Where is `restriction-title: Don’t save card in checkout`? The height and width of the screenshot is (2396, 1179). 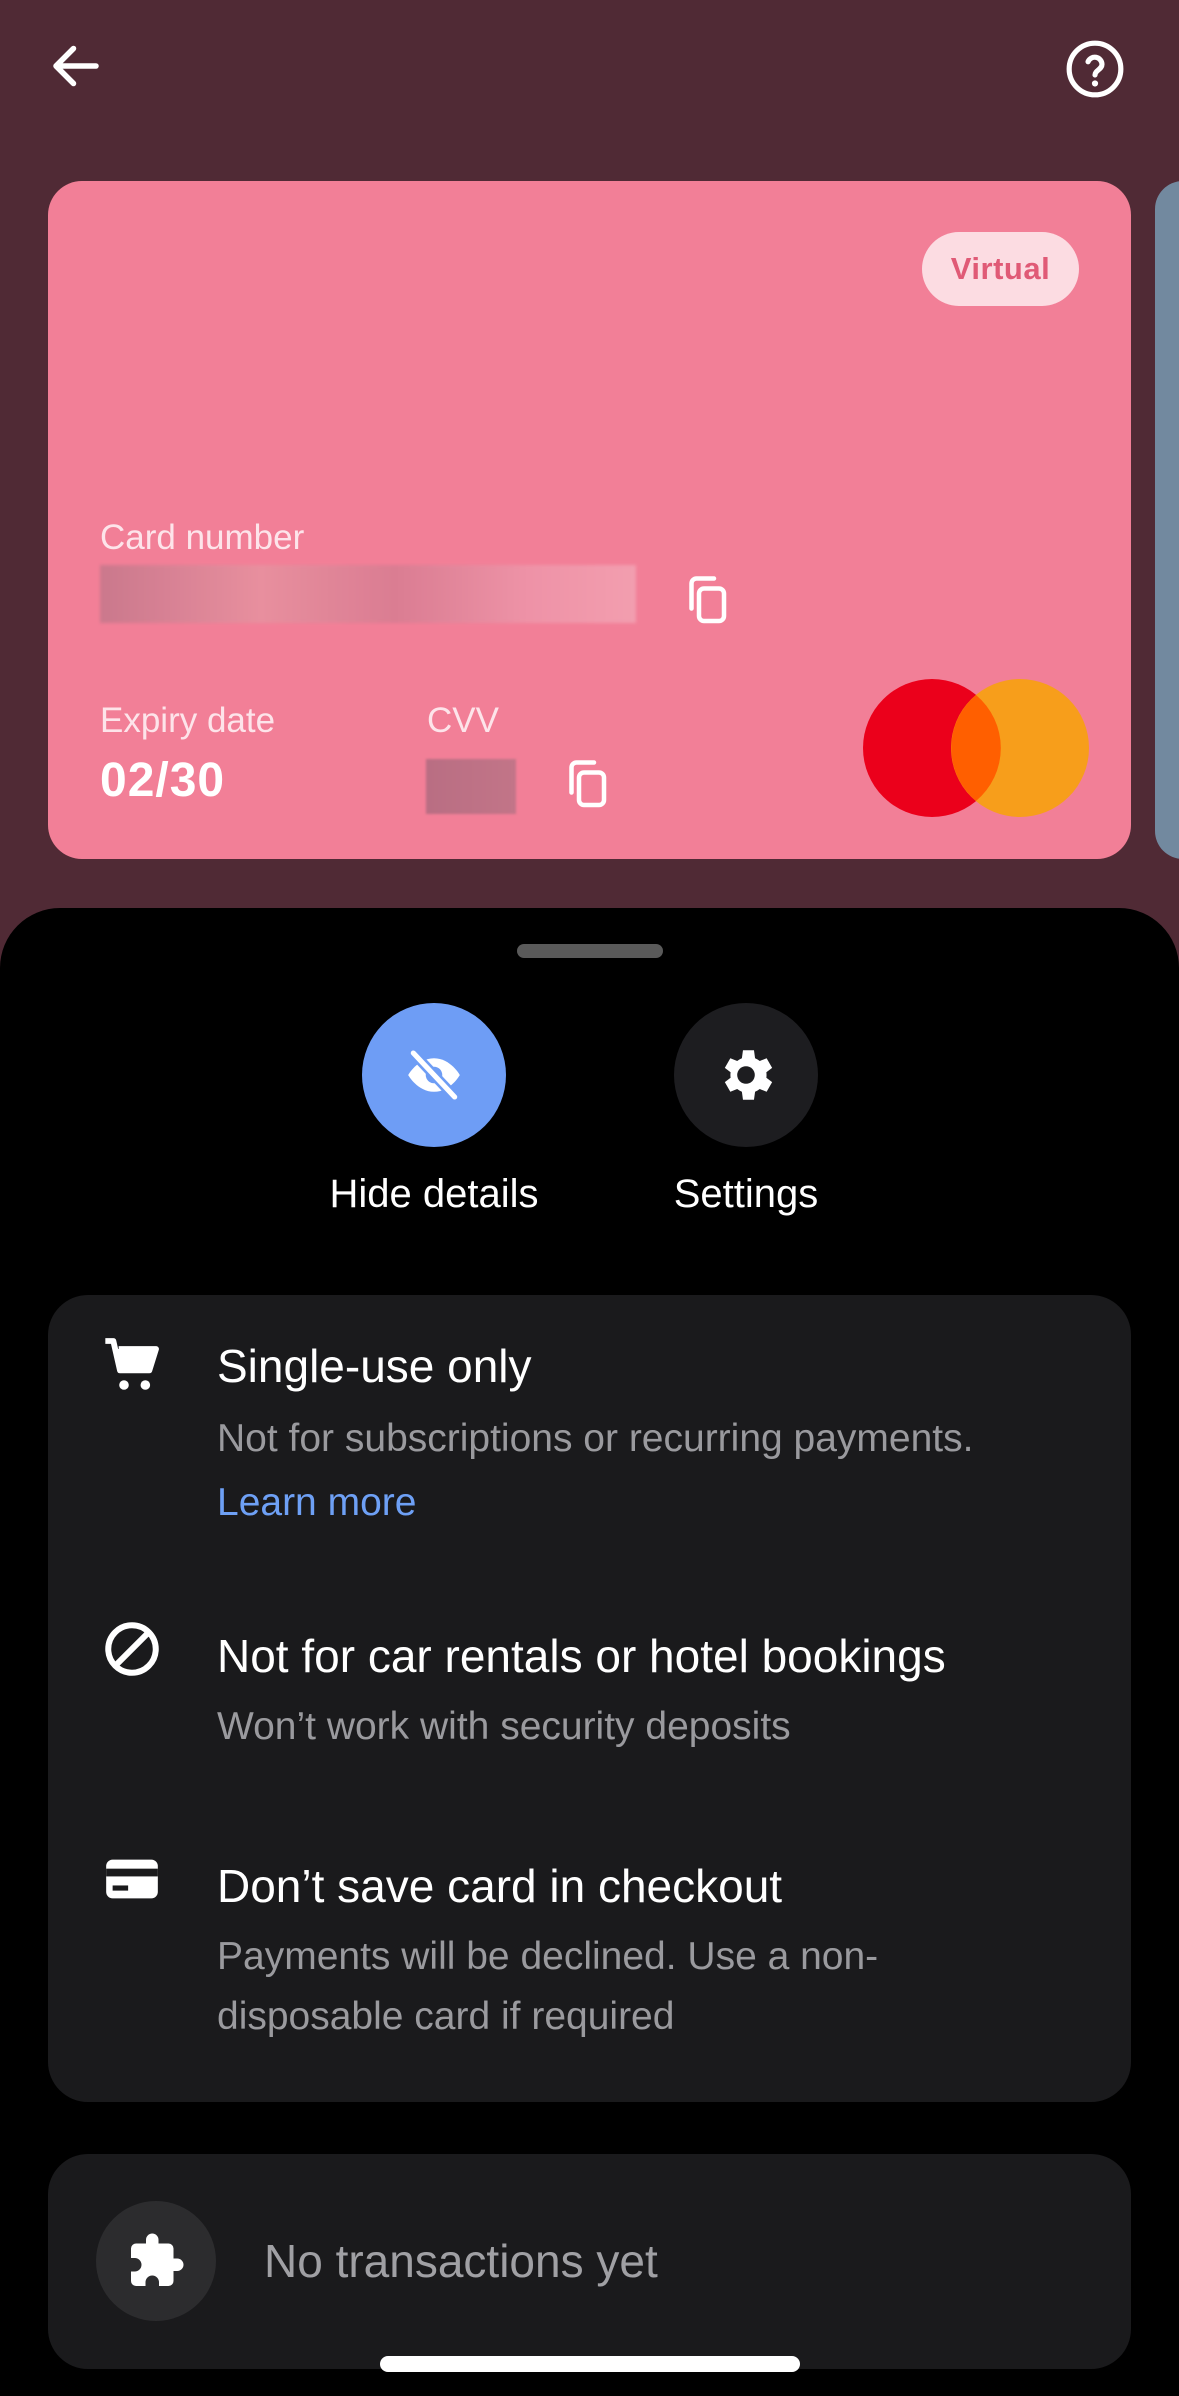 restriction-title: Don’t save card in checkout is located at coordinates (500, 1886).